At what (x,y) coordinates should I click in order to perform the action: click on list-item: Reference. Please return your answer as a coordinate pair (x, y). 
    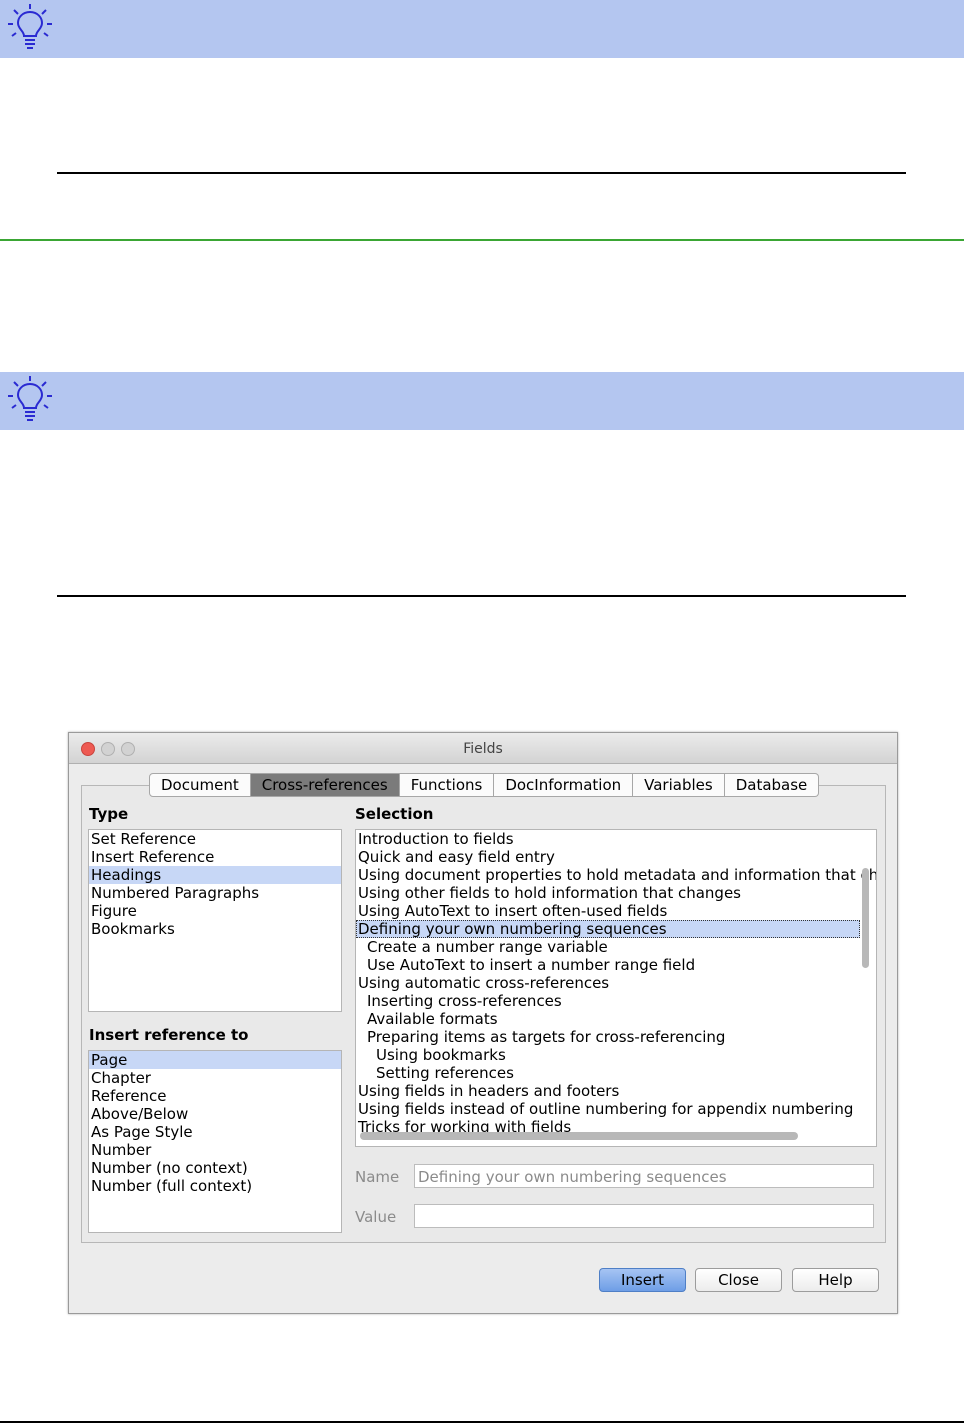
    Looking at the image, I should click on (215, 1096).